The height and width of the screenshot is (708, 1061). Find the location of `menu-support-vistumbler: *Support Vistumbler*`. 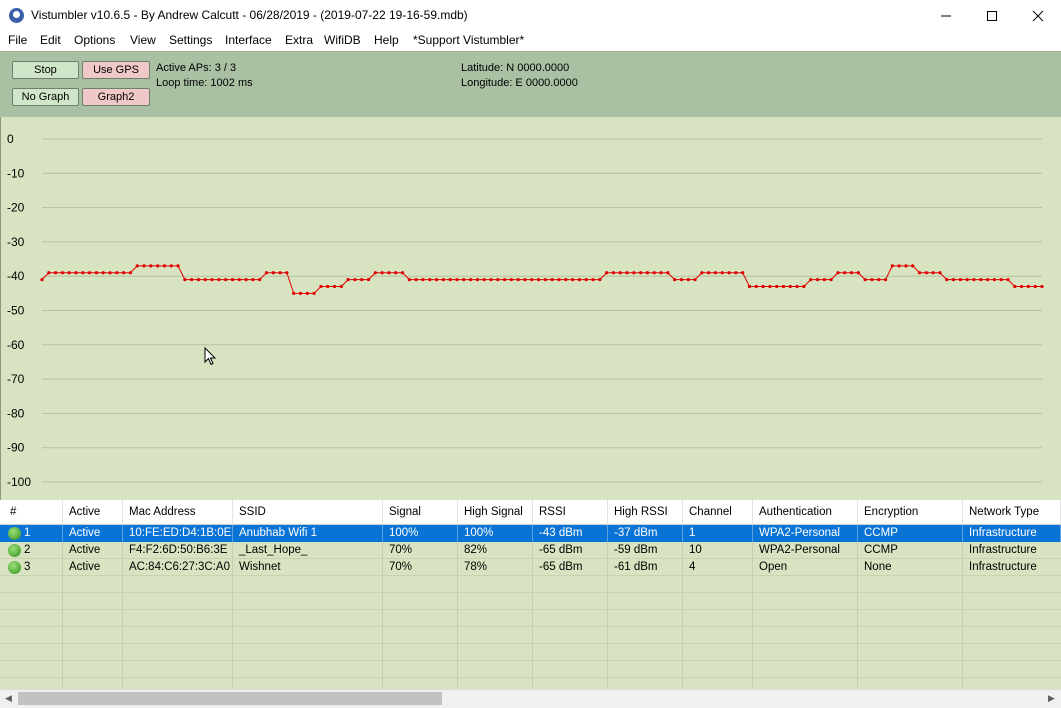

menu-support-vistumbler: *Support Vistumbler* is located at coordinates (468, 40).